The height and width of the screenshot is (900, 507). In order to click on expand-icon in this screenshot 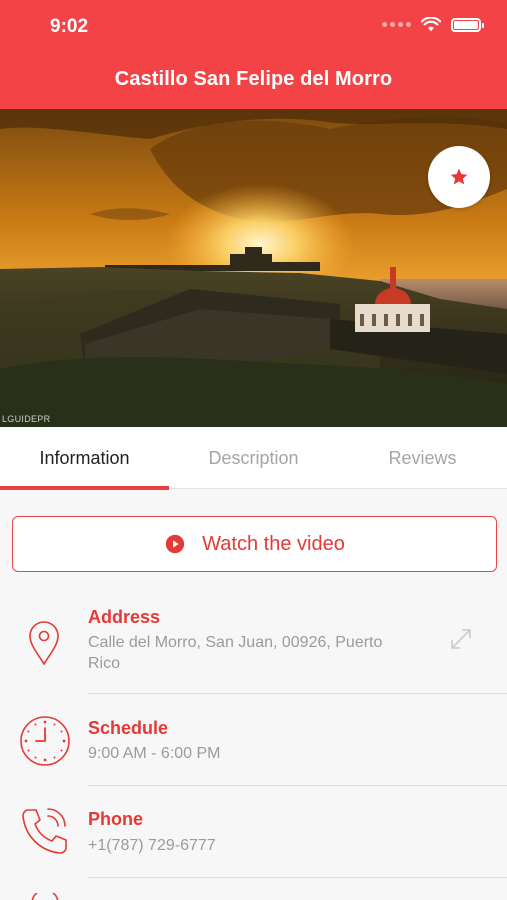, I will do `click(461, 639)`.